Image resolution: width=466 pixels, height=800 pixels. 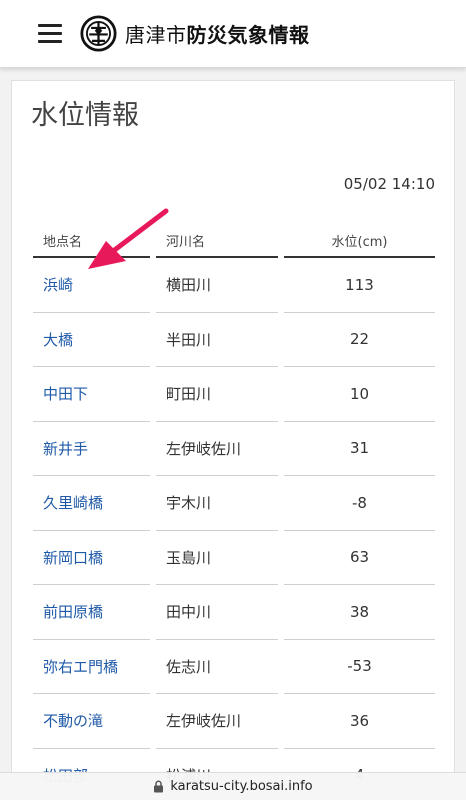 What do you see at coordinates (217, 394) in the screenshot?
I see `river-name: 町田川` at bounding box center [217, 394].